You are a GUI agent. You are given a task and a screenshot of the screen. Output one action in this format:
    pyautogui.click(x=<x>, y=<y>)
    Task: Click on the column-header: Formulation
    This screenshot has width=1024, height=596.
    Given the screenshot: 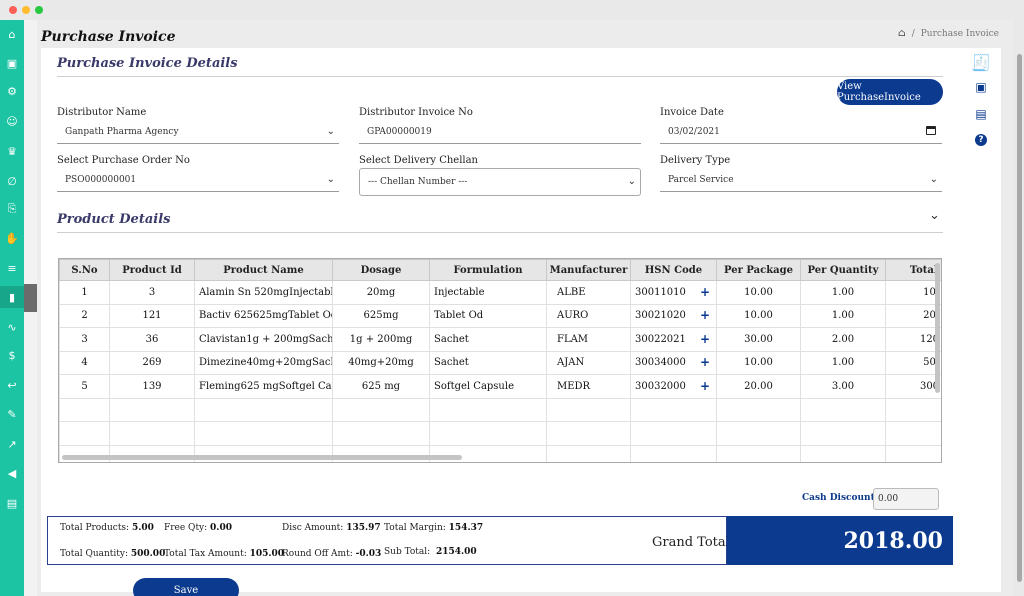 What is the action you would take?
    pyautogui.click(x=488, y=270)
    